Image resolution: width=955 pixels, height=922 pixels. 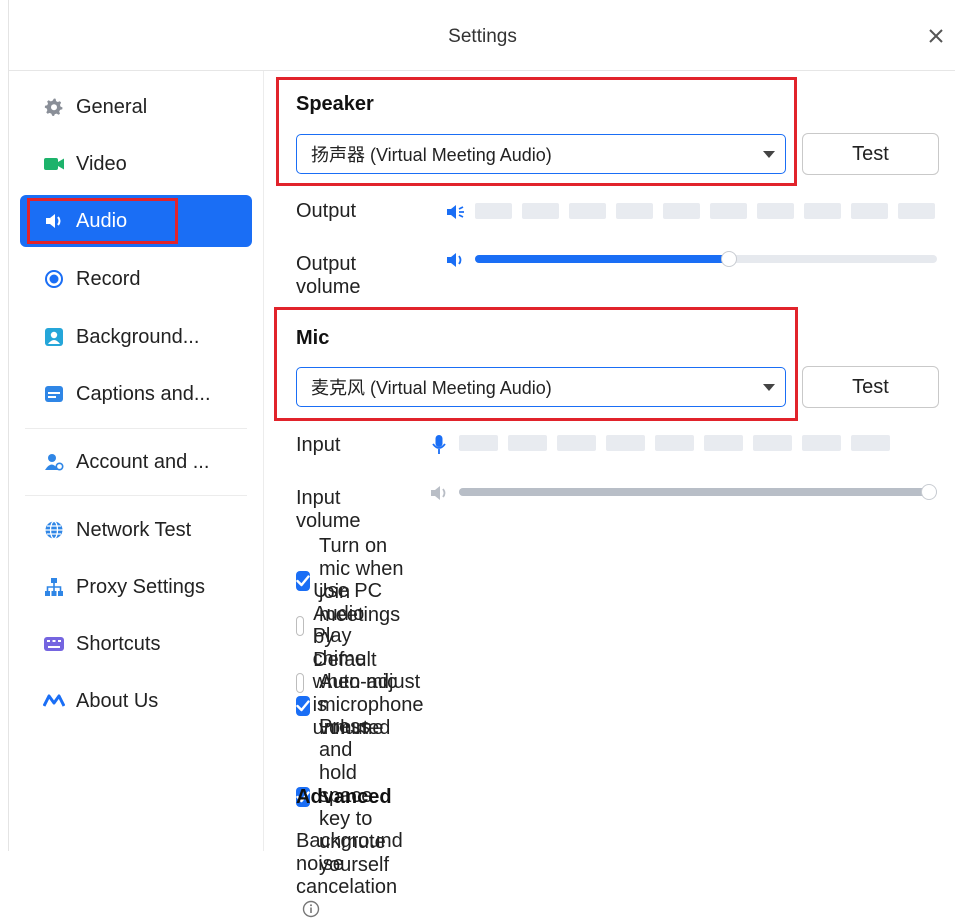 I want to click on close-icon, so click(x=936, y=36).